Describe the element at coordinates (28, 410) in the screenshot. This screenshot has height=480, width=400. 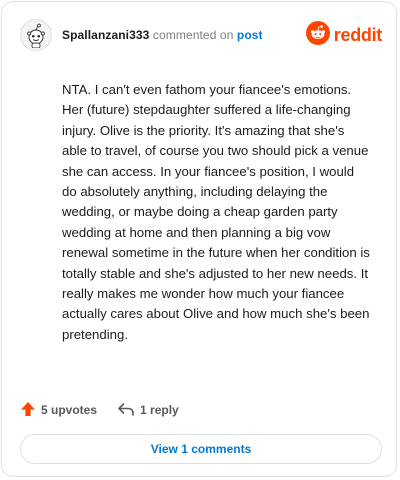
I see `upvote-arrow-icon` at that location.